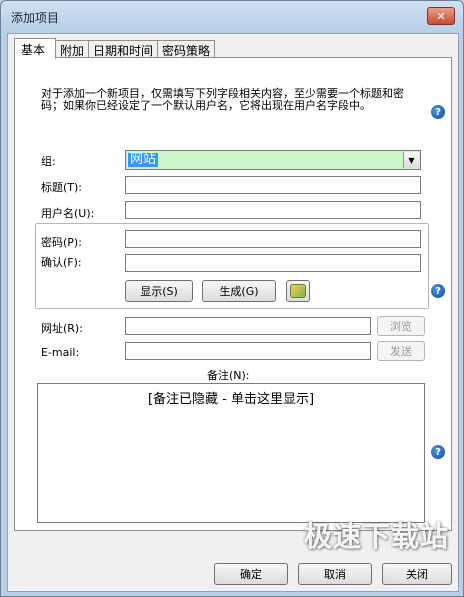  I want to click on title-field, so click(273, 185).